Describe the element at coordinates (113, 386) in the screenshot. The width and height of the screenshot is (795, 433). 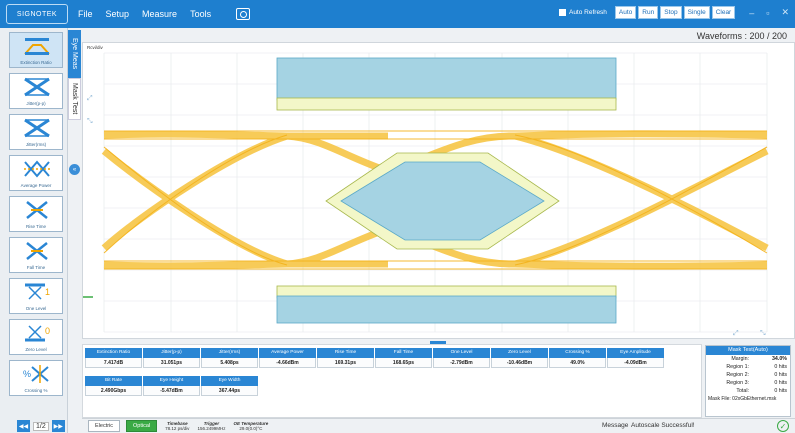
I see `meas-bit-rate: Bit Rate 2.490Gbps` at that location.